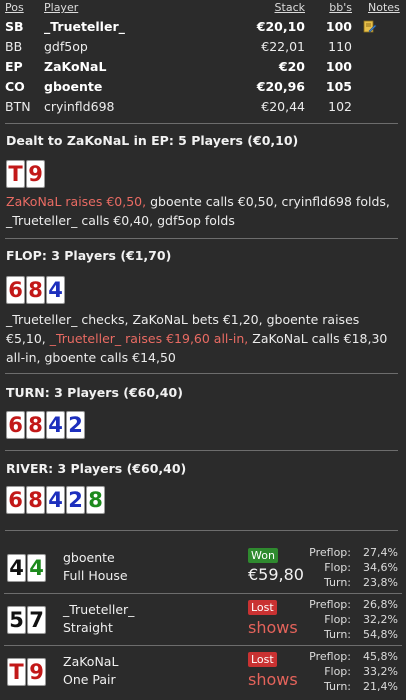  I want to click on turn-cards: 6842, so click(45, 425).